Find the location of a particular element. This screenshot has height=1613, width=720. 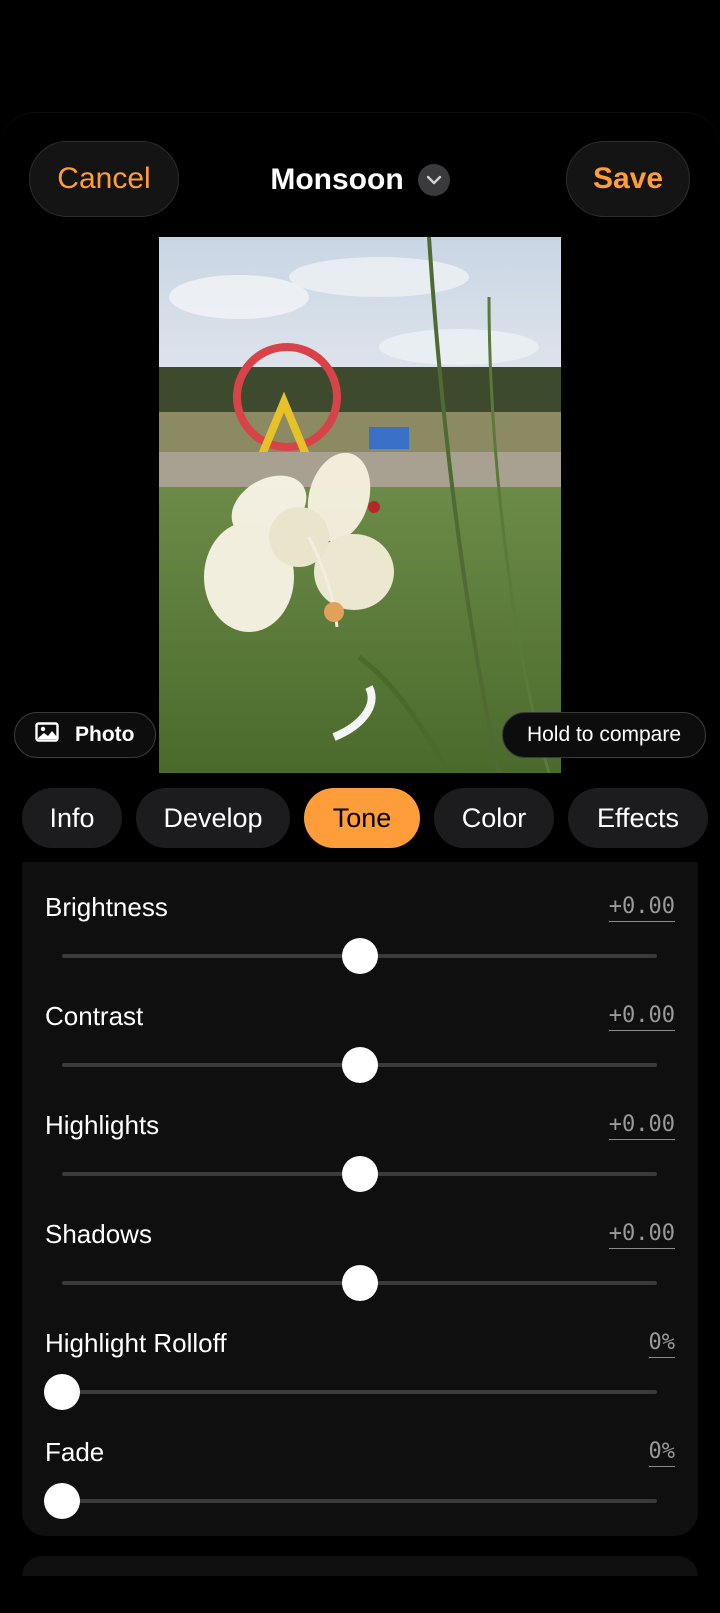

save-button: Save is located at coordinates (628, 179).